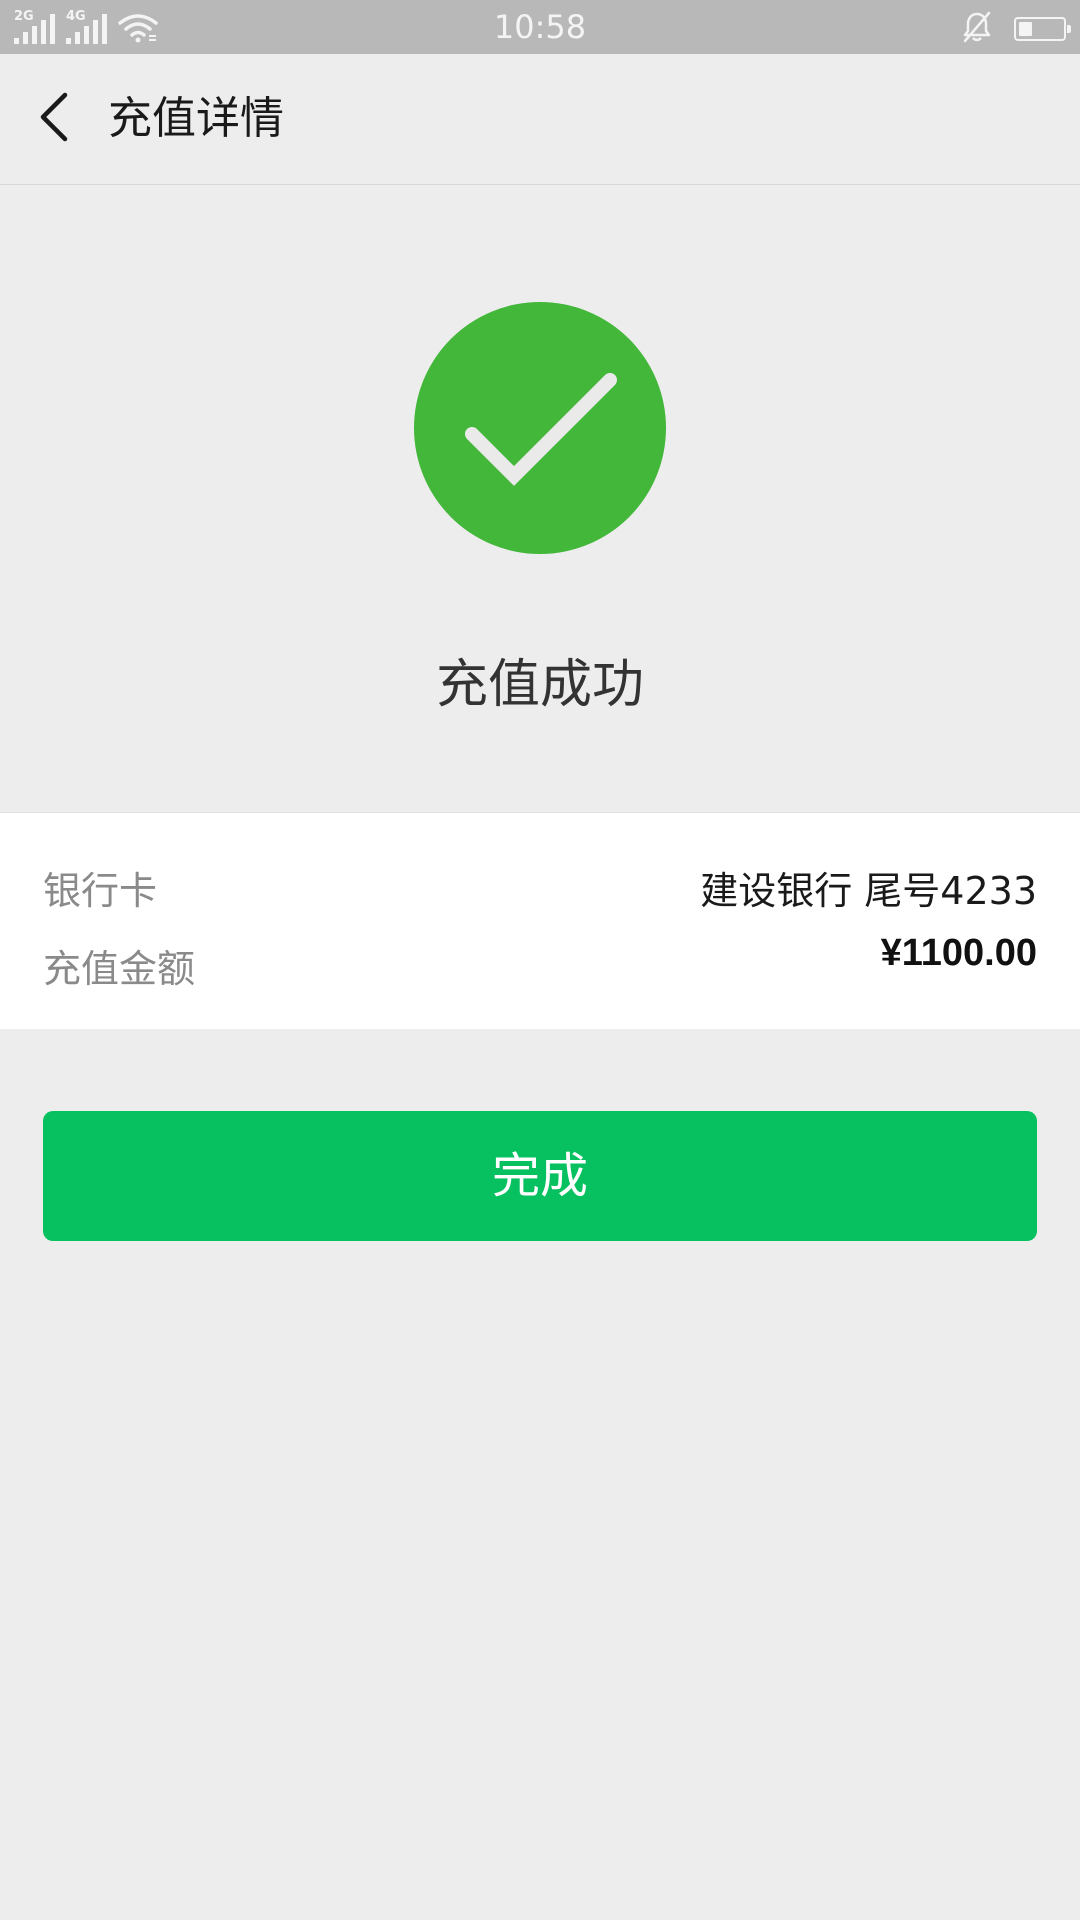 Image resolution: width=1080 pixels, height=1920 pixels. Describe the element at coordinates (540, 428) in the screenshot. I see `check-circle-icon` at that location.